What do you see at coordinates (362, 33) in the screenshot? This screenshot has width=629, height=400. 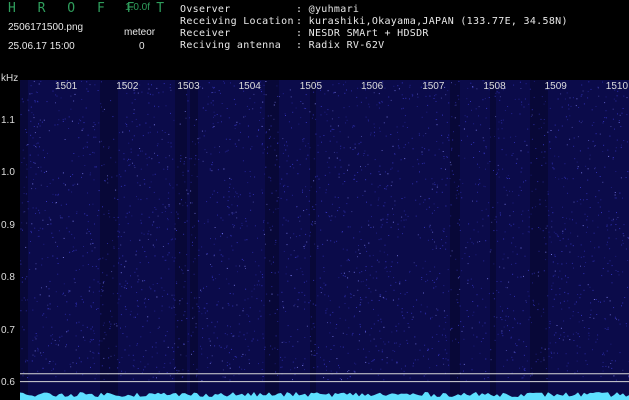 I see `info-value-receiver: : NESDR SMArt + HDSDR` at bounding box center [362, 33].